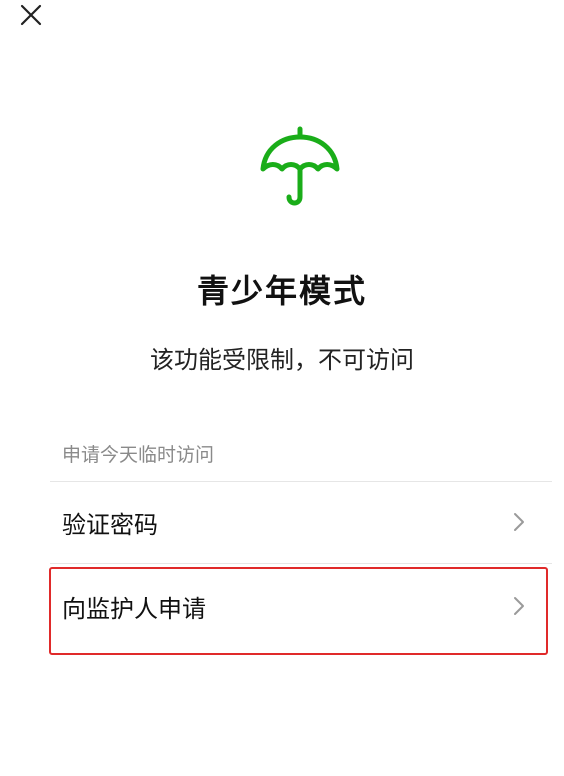 The height and width of the screenshot is (776, 564). I want to click on request-guardian-item: 向监护人申请, so click(300, 606).